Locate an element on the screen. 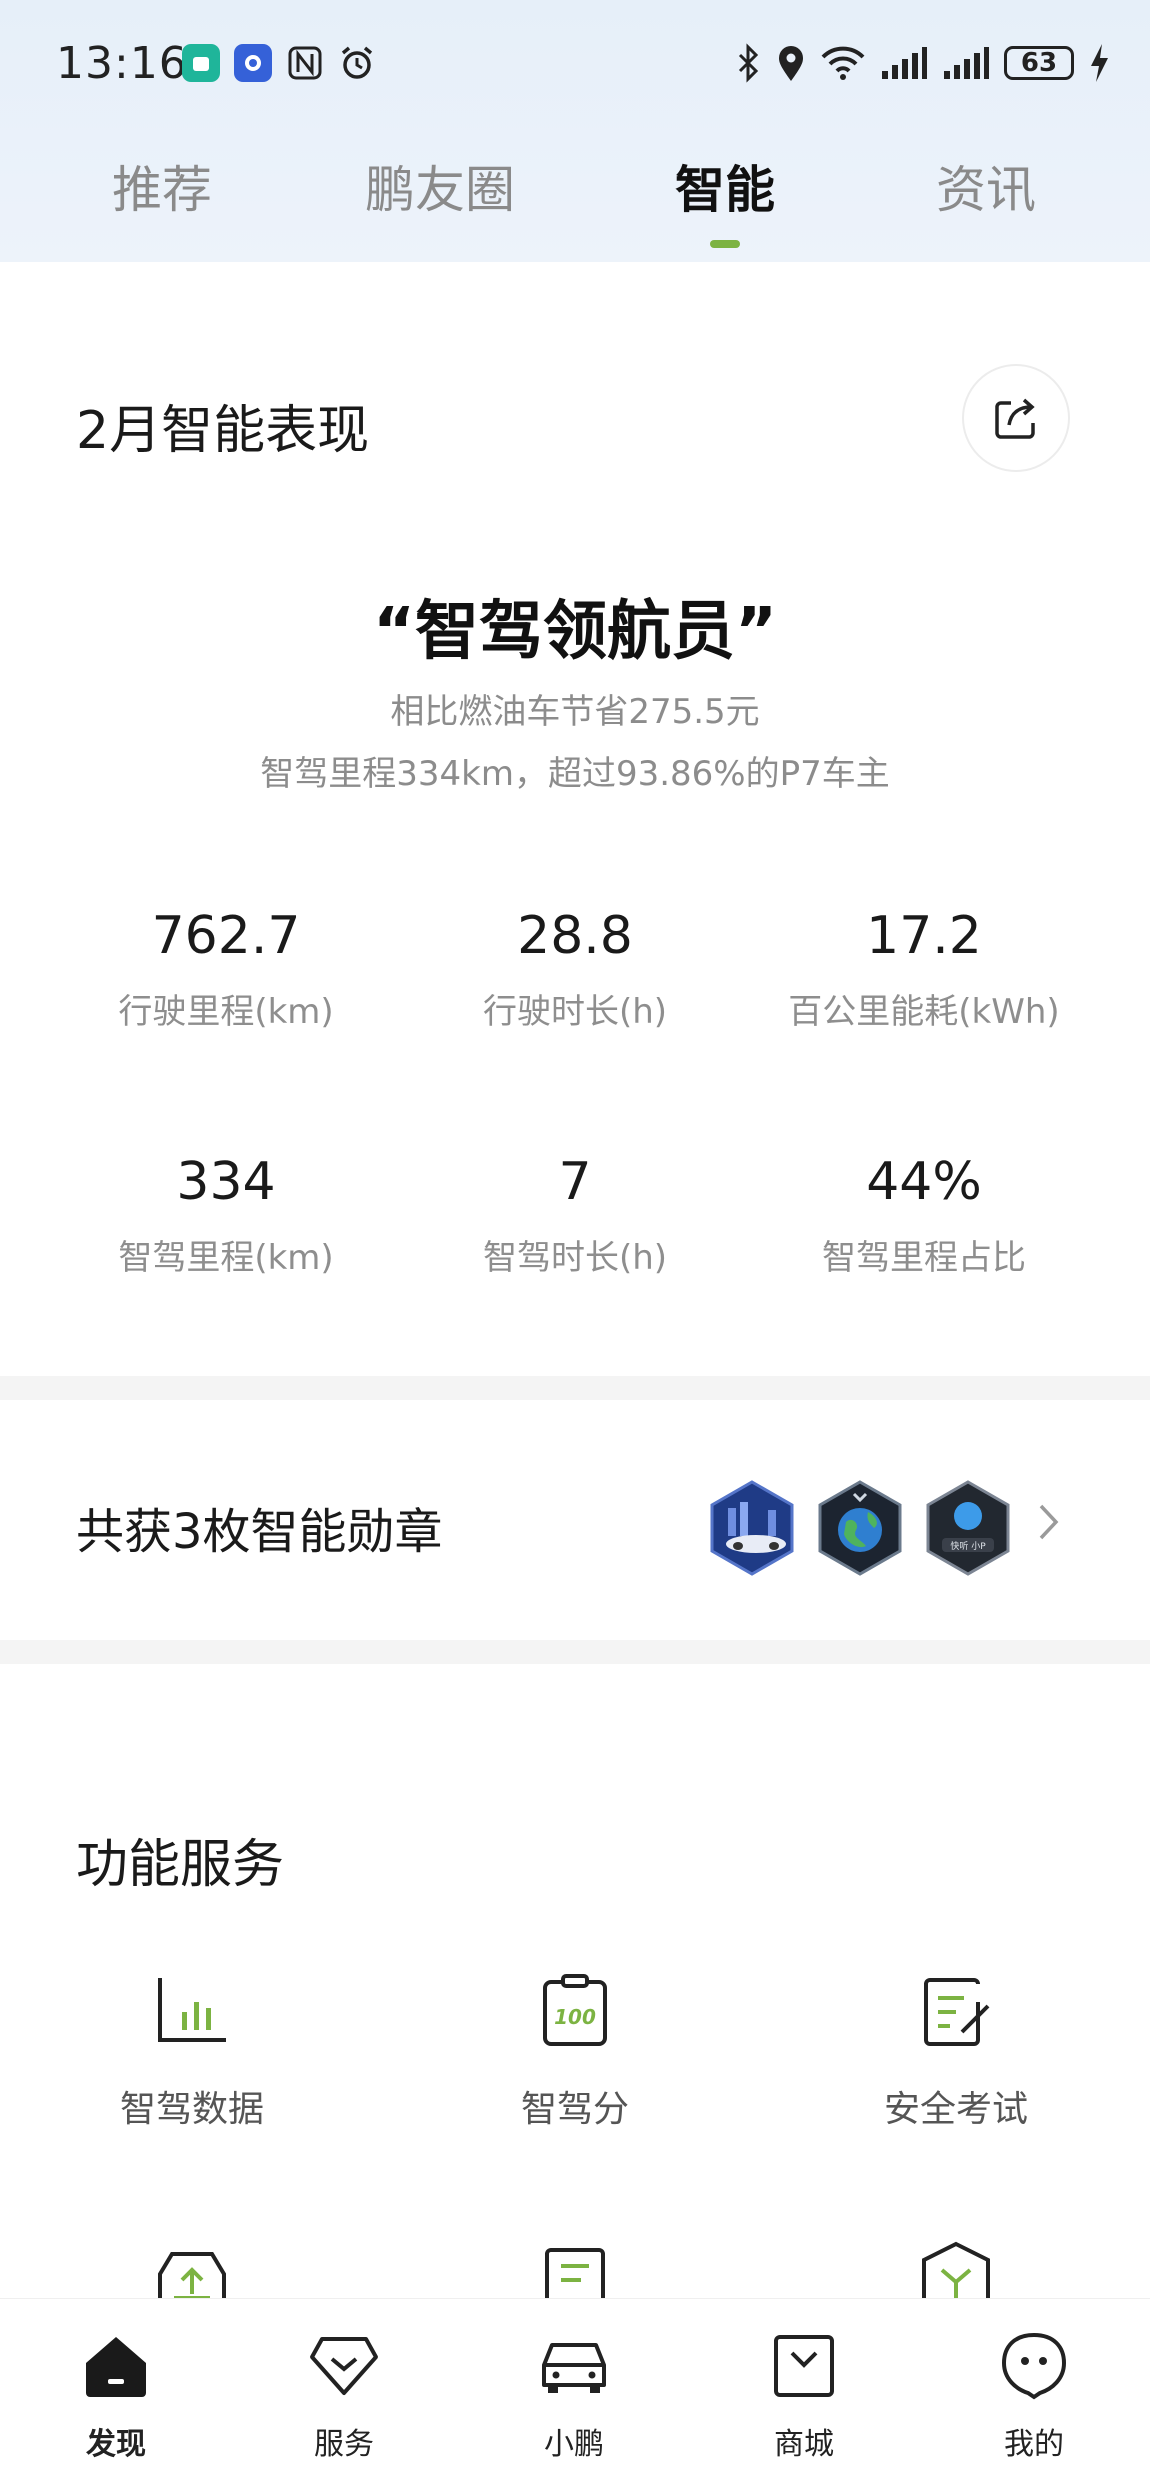 The height and width of the screenshot is (2484, 1150). app-icon is located at coordinates (253, 63).